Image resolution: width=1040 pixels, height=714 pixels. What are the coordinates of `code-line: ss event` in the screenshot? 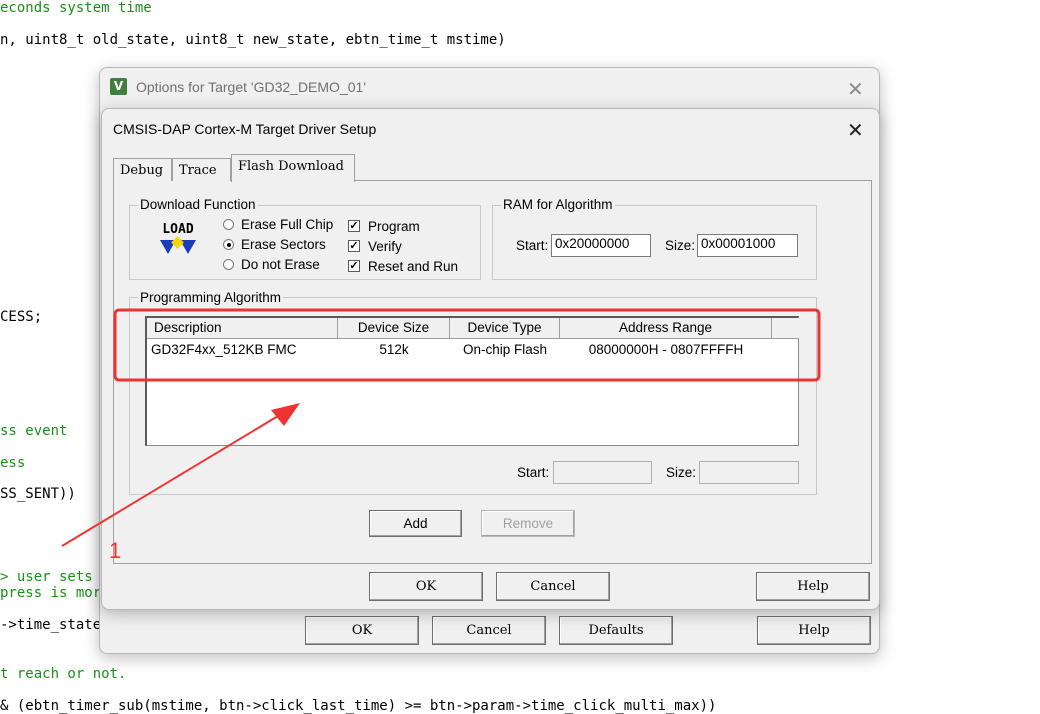 It's located at (34, 431).